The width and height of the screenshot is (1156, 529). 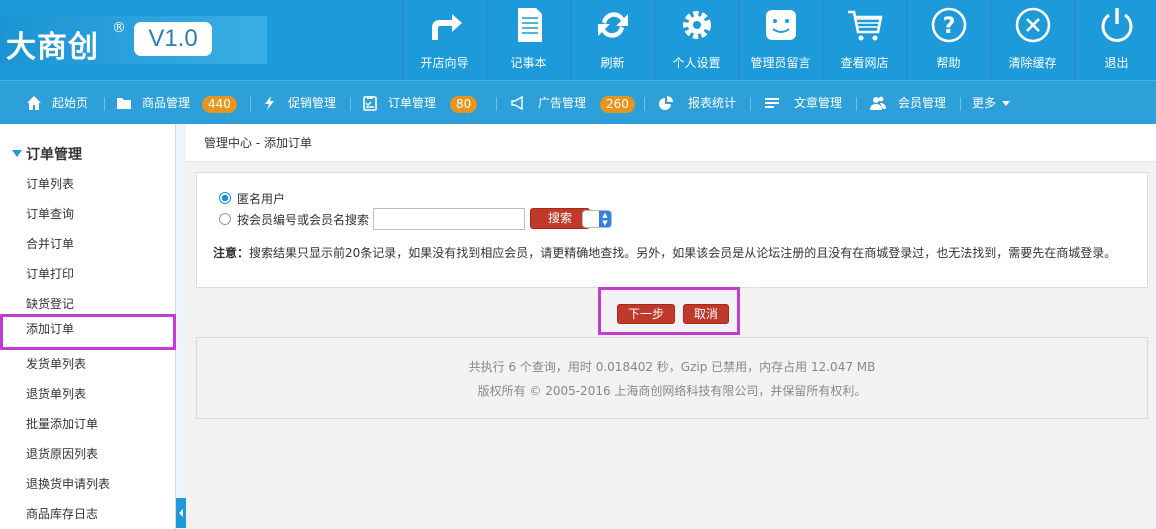 What do you see at coordinates (1032, 63) in the screenshot?
I see `toolbar-label: 清除缓存` at bounding box center [1032, 63].